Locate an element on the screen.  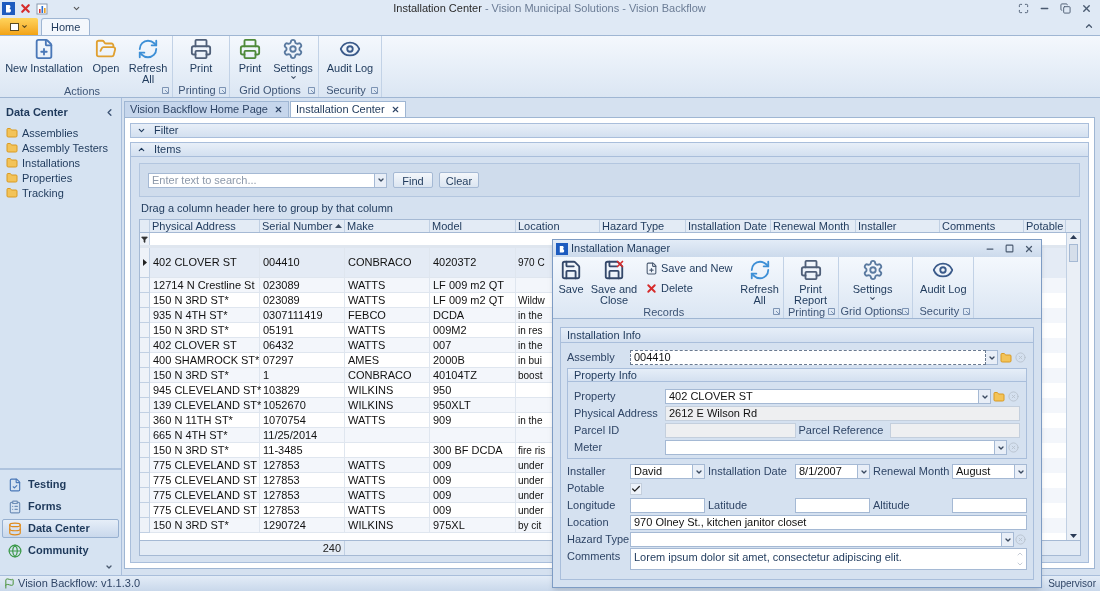
table-cell: 975XL is located at coordinates (473, 525).